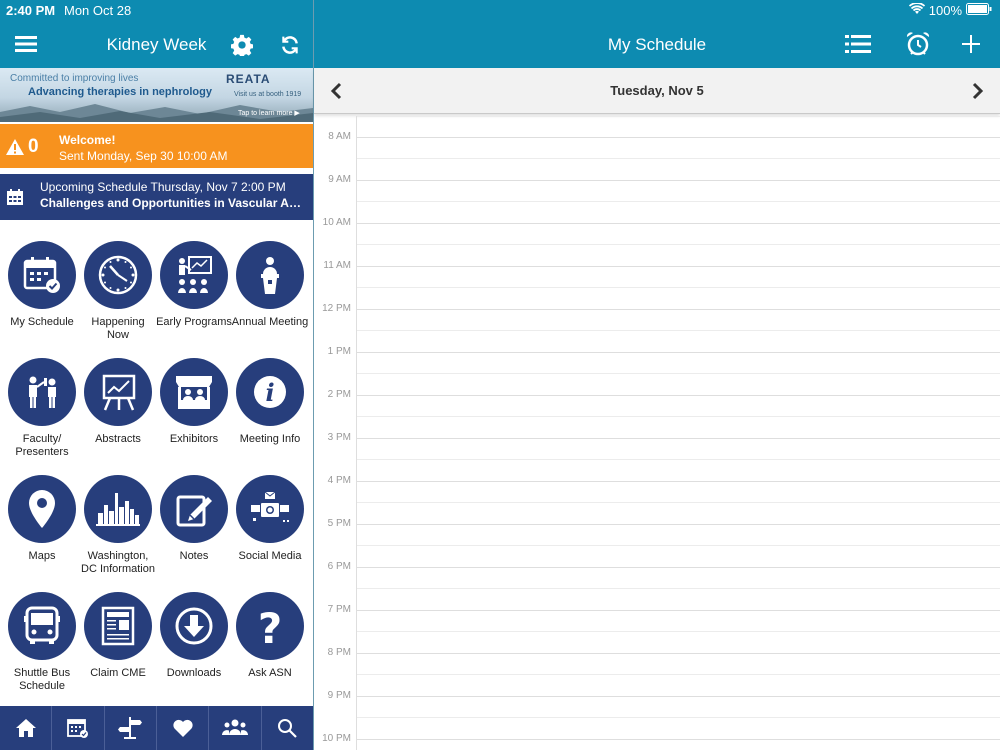 The width and height of the screenshot is (1000, 750). Describe the element at coordinates (657, 628) in the screenshot. I see `hour-slot: 7 PM` at that location.